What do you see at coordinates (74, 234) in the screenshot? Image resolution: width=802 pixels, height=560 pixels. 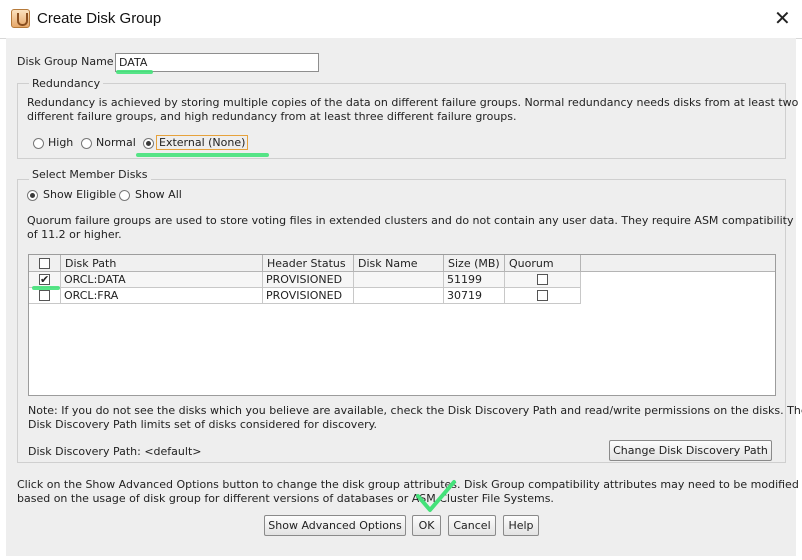 I see `quorum-note-2: of 11.2 or higher.` at bounding box center [74, 234].